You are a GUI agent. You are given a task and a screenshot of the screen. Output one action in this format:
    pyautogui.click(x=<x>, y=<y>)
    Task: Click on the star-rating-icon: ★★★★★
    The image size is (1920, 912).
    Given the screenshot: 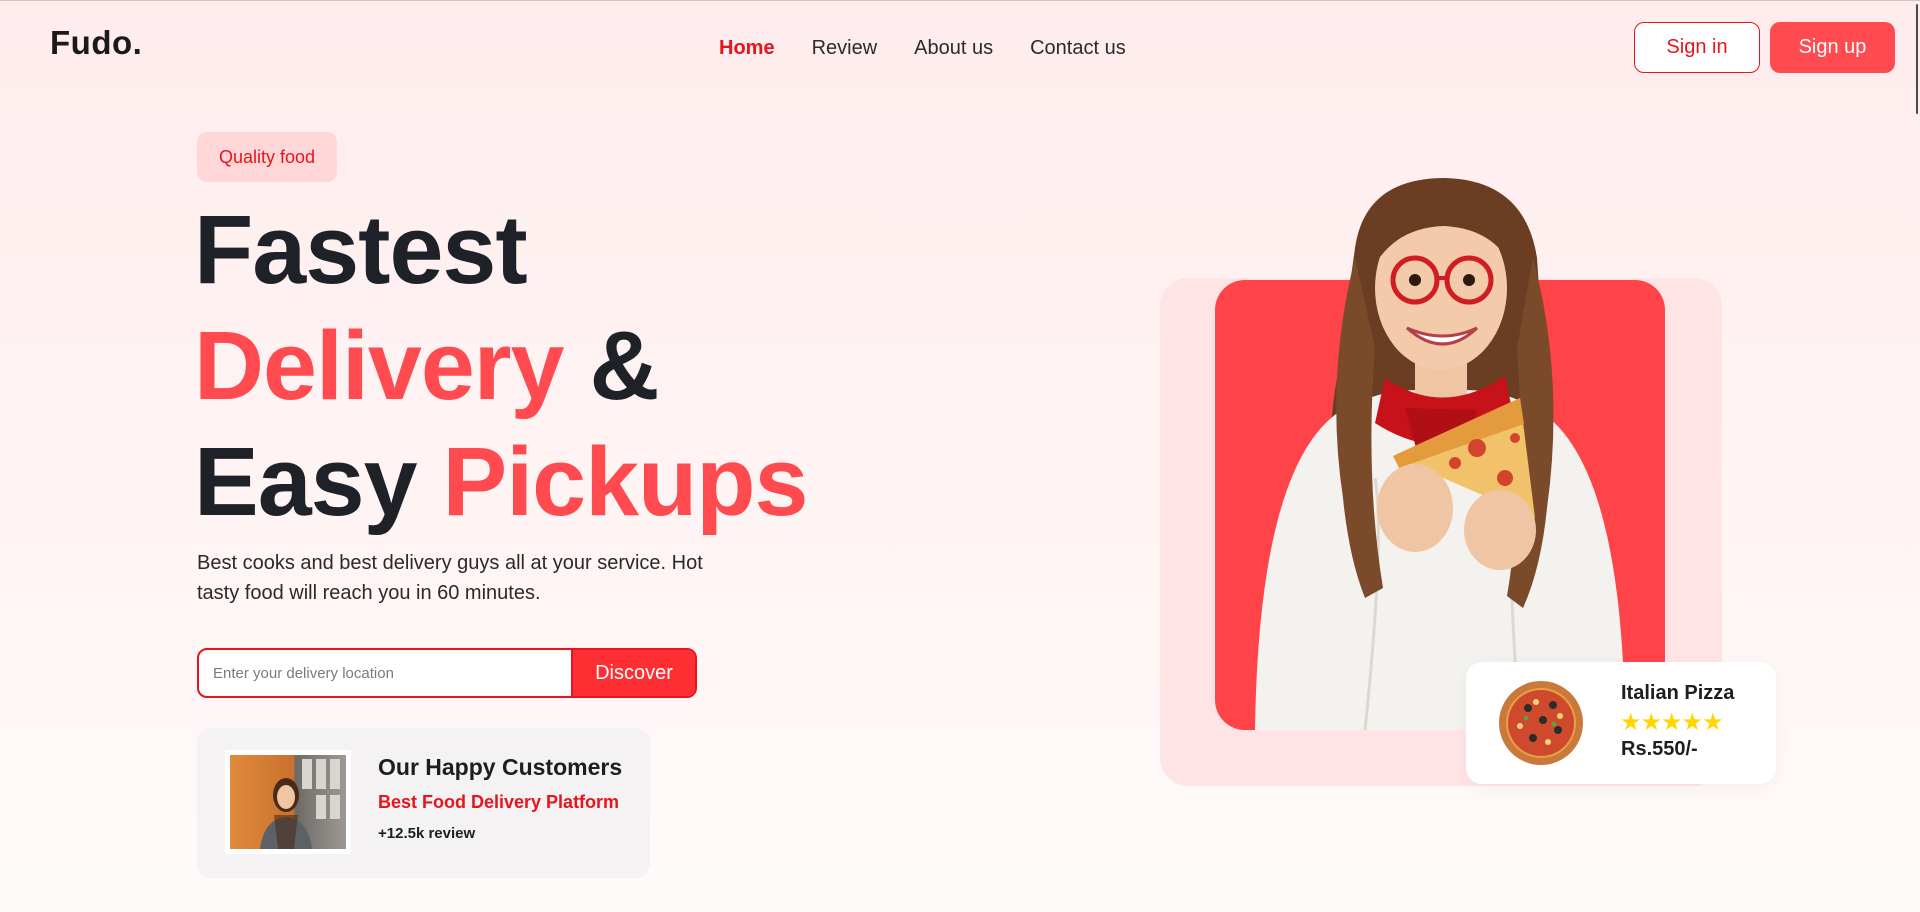 What is the action you would take?
    pyautogui.click(x=1672, y=722)
    